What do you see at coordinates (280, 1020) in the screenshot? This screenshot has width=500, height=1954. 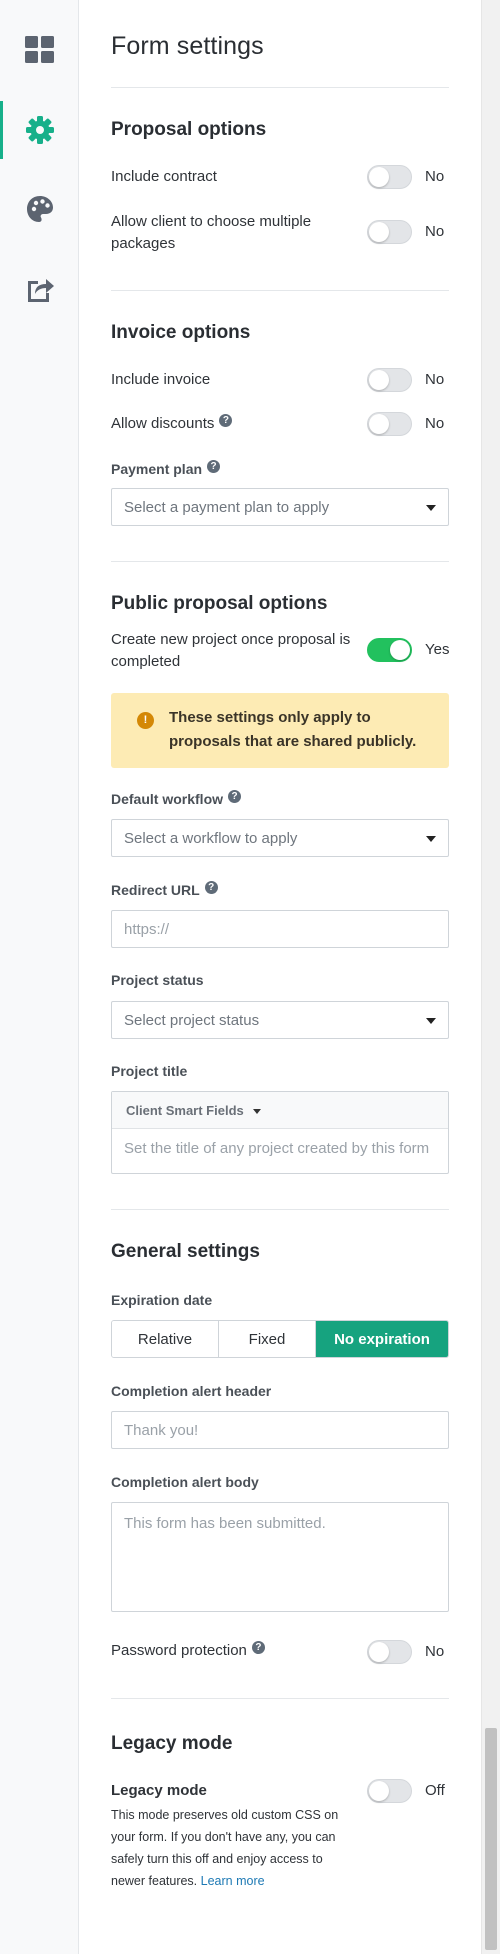 I see `project-status-select: Select project status` at bounding box center [280, 1020].